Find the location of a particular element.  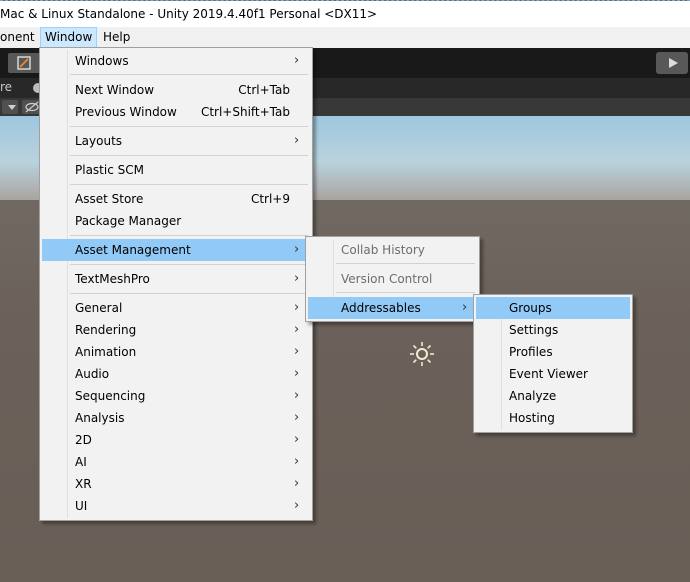

menu-item-analyze: Analyze is located at coordinates (553, 396).